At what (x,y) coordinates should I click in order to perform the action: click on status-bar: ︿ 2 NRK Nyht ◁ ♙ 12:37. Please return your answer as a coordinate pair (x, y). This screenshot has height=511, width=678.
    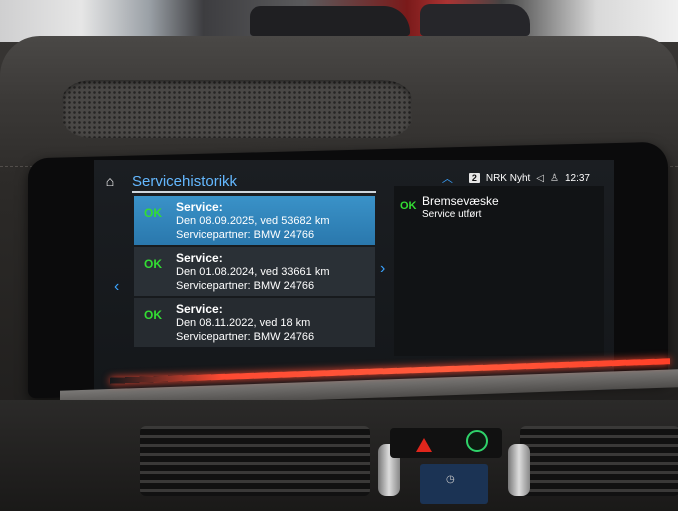
    Looking at the image, I should click on (516, 178).